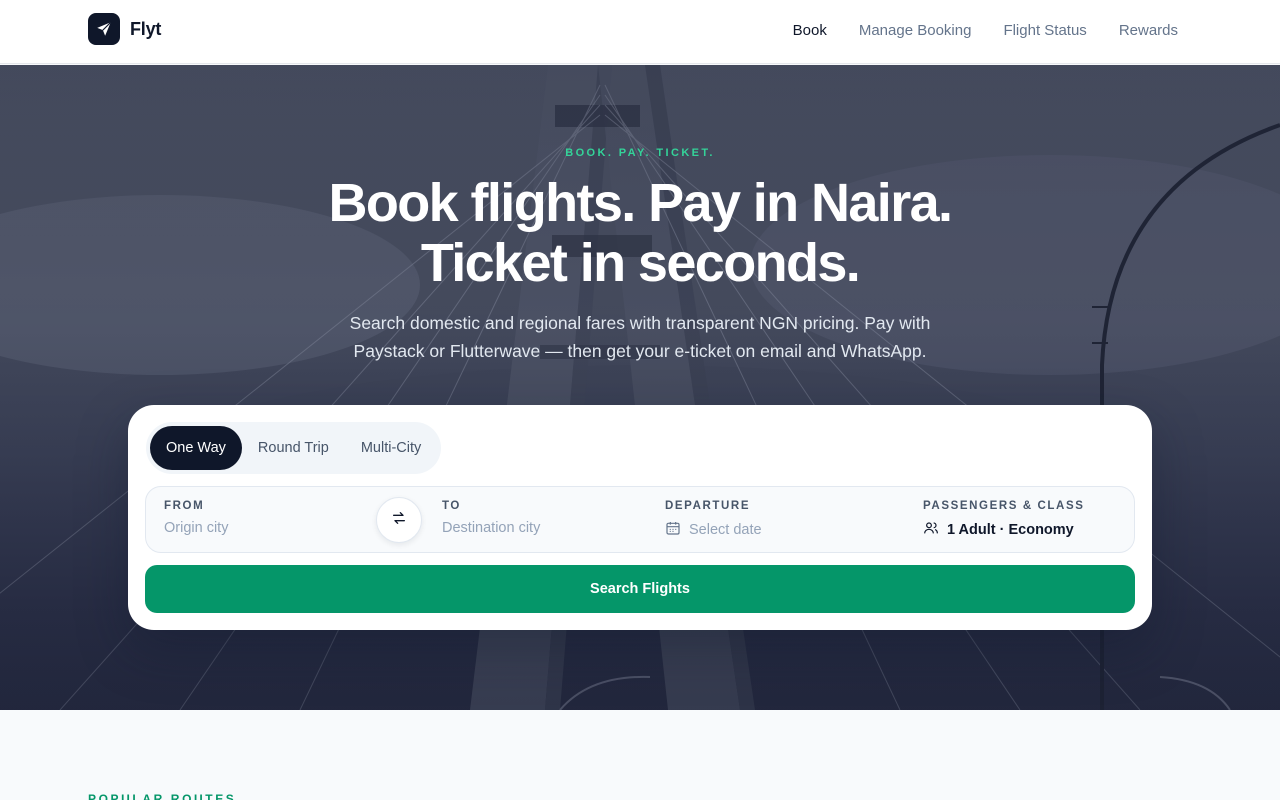 This screenshot has height=800, width=1280. I want to click on swap-arrows-icon, so click(399, 520).